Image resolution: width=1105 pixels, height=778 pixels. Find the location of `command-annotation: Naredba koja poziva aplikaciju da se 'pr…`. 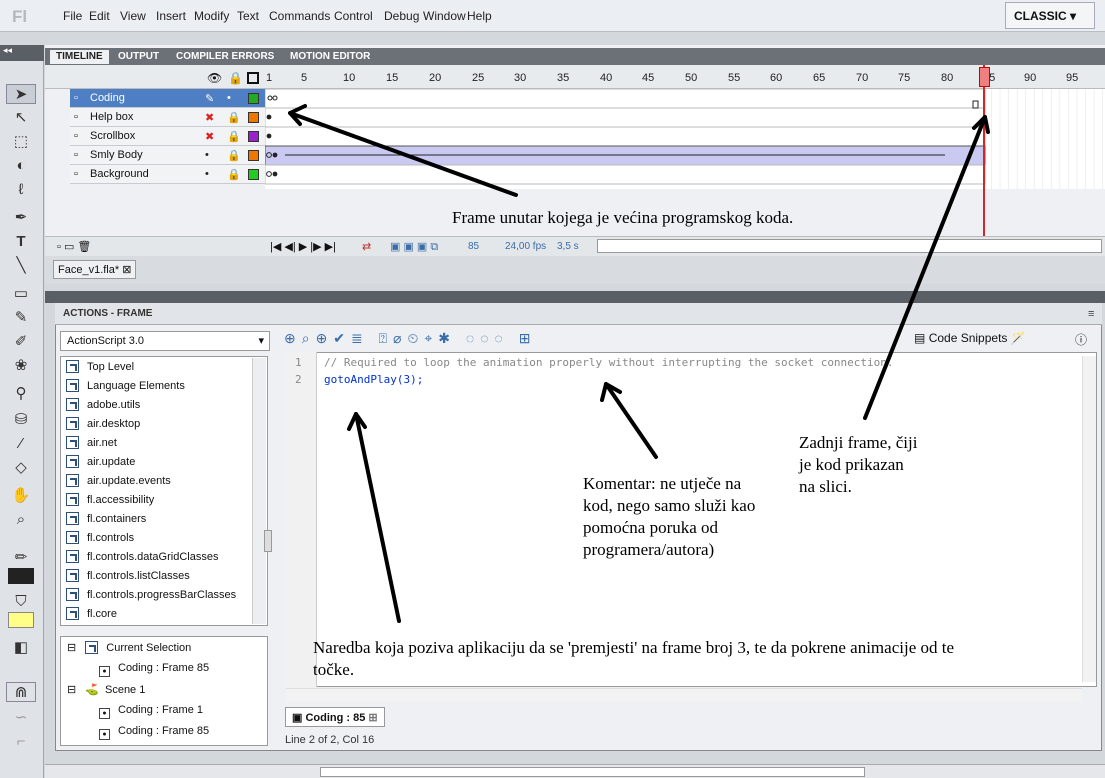

command-annotation: Naredba koja poziva aplikaciju da se 'pr… is located at coordinates (634, 658).